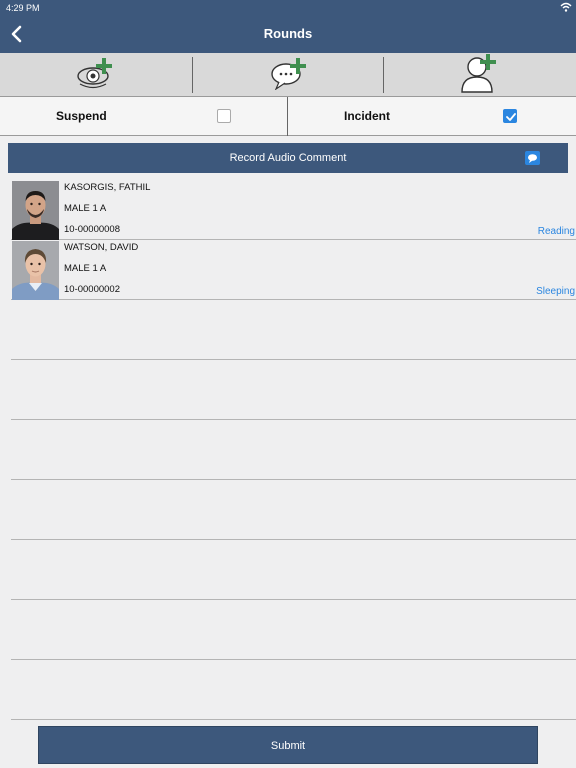 The image size is (576, 768). What do you see at coordinates (101, 247) in the screenshot?
I see `inmate-name: WATSON, DAVID` at bounding box center [101, 247].